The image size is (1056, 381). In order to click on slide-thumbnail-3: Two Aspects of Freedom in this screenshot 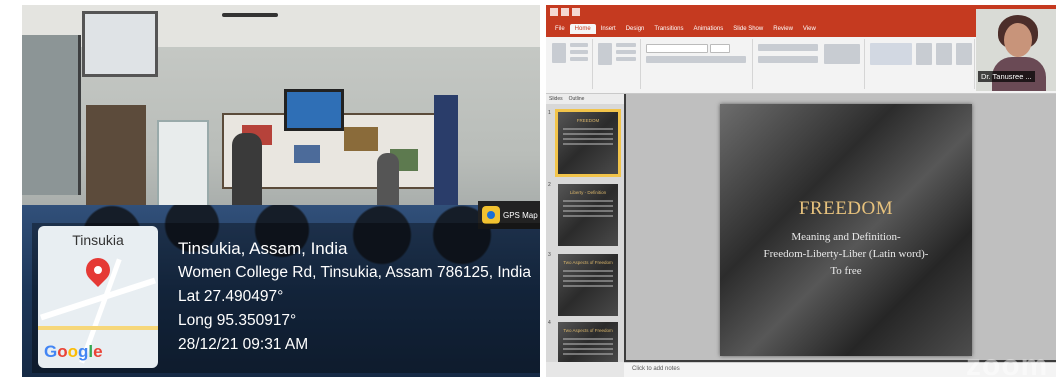, I will do `click(588, 285)`.